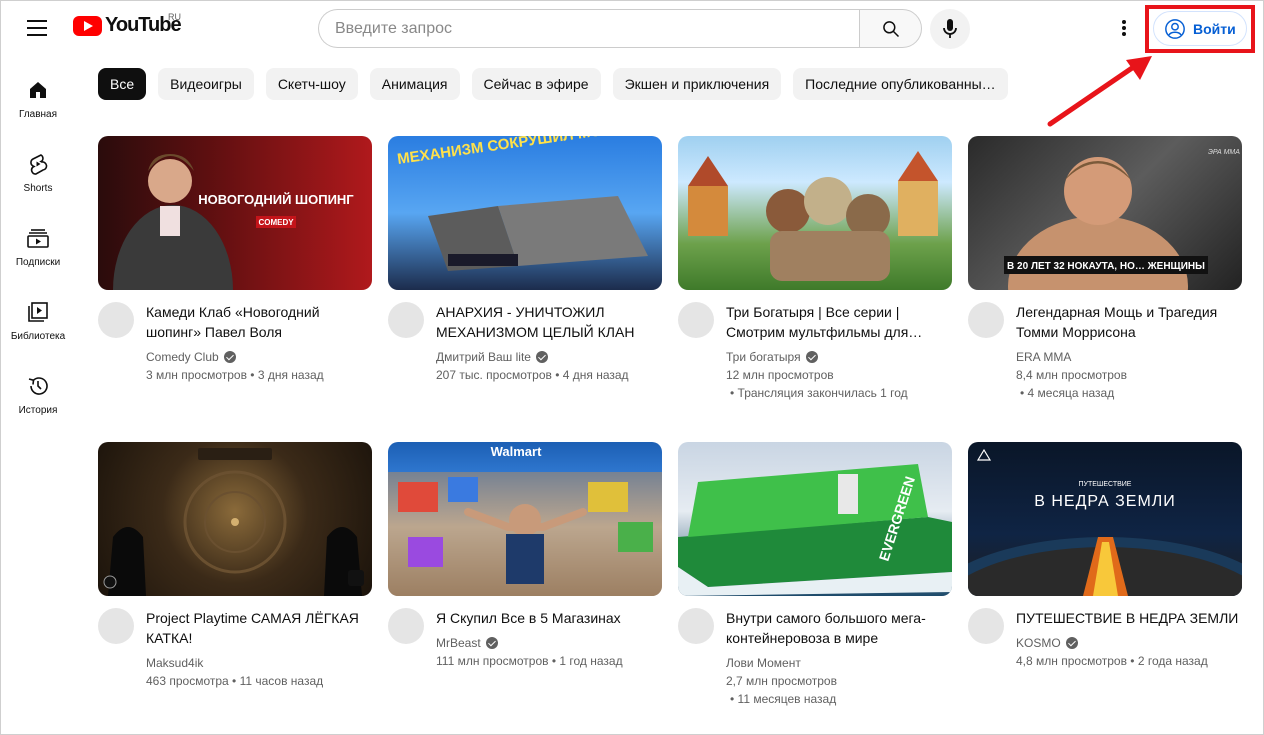 Image resolution: width=1264 pixels, height=735 pixels. What do you see at coordinates (38, 90) in the screenshot?
I see `home-icon` at bounding box center [38, 90].